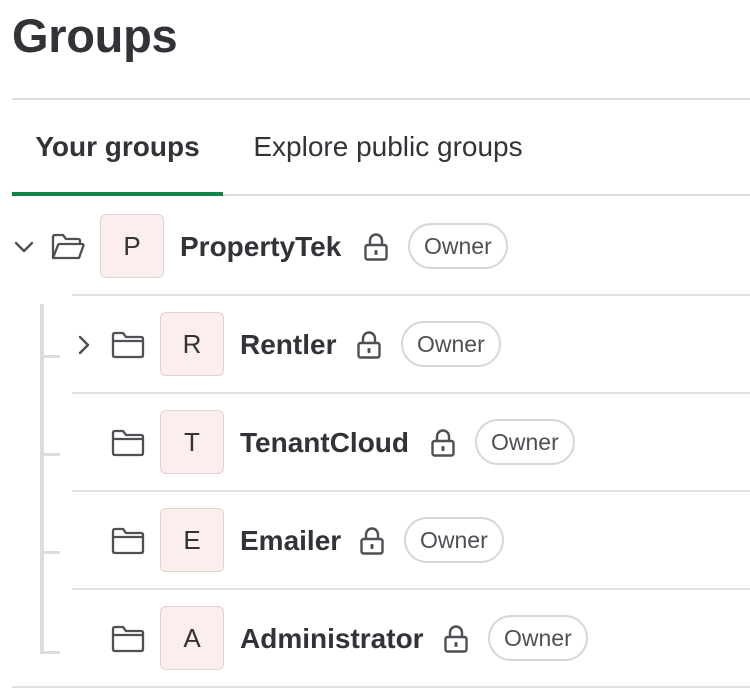 Image resolution: width=750 pixels, height=694 pixels. I want to click on group-name: Administrator, so click(332, 639).